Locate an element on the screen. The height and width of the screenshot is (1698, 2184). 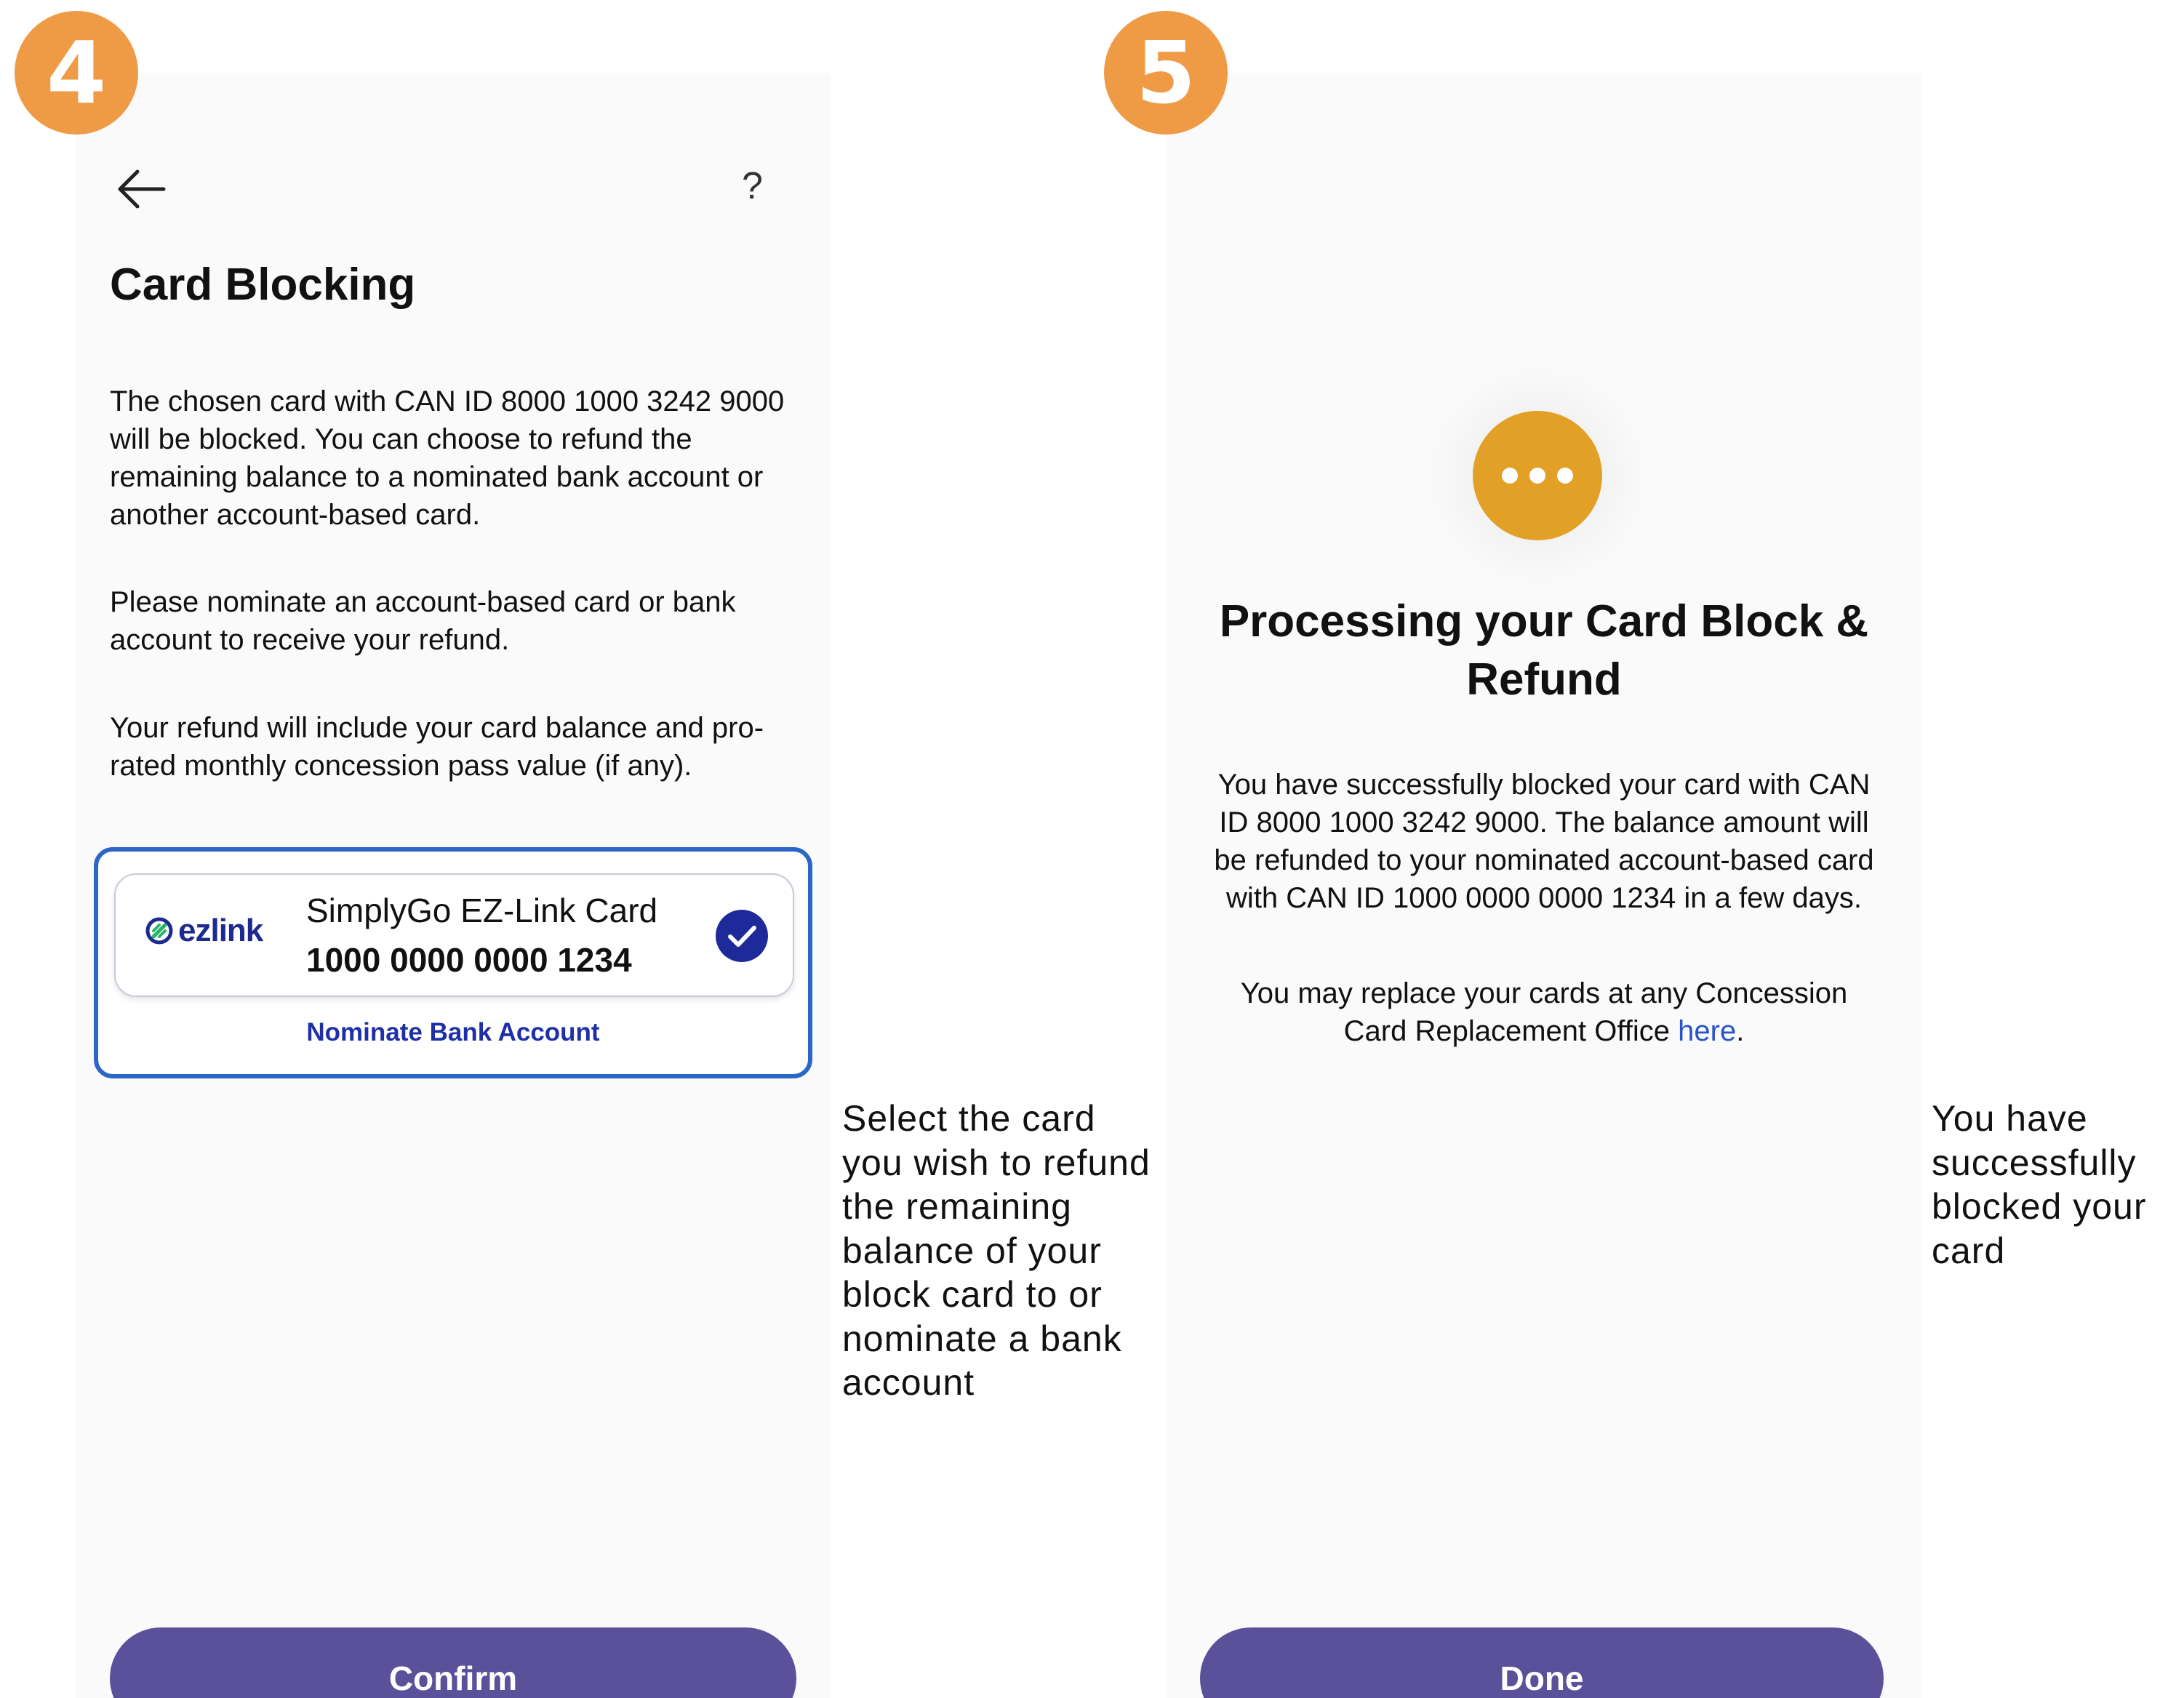
here-link: here is located at coordinates (1707, 1031).